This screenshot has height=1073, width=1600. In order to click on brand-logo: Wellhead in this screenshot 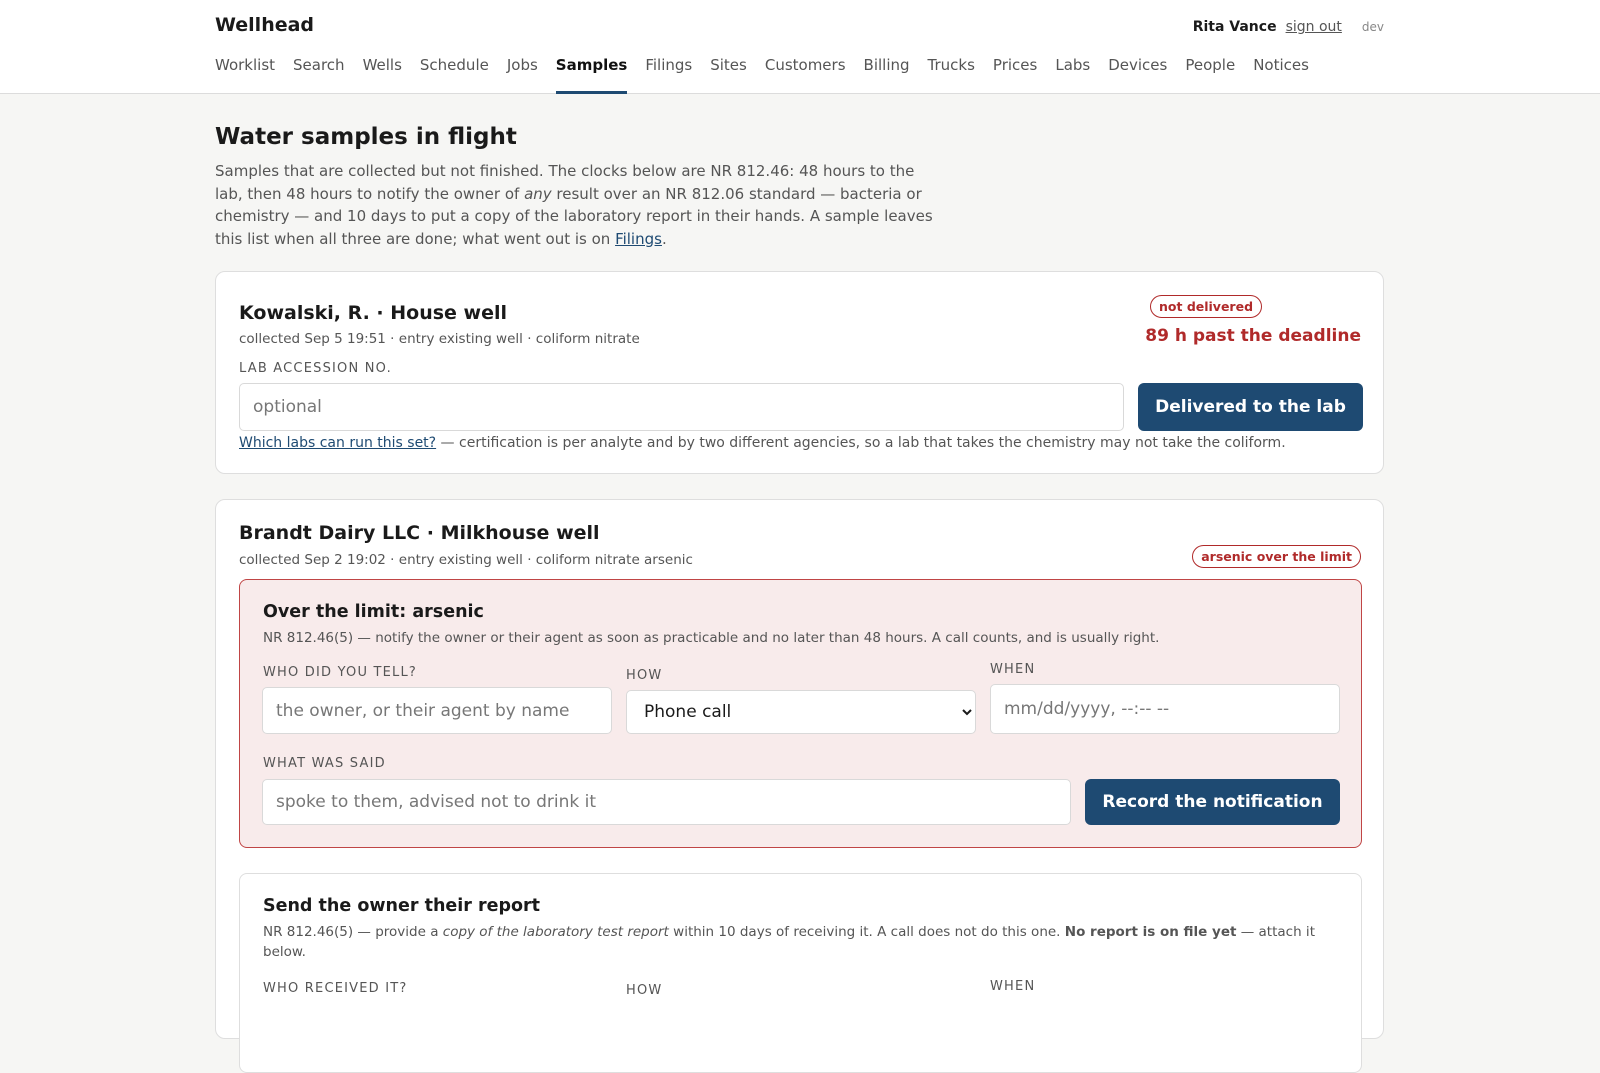, I will do `click(264, 25)`.